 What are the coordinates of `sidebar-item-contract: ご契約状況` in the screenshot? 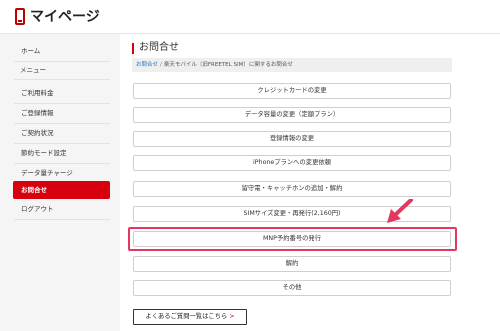 It's located at (61, 133).